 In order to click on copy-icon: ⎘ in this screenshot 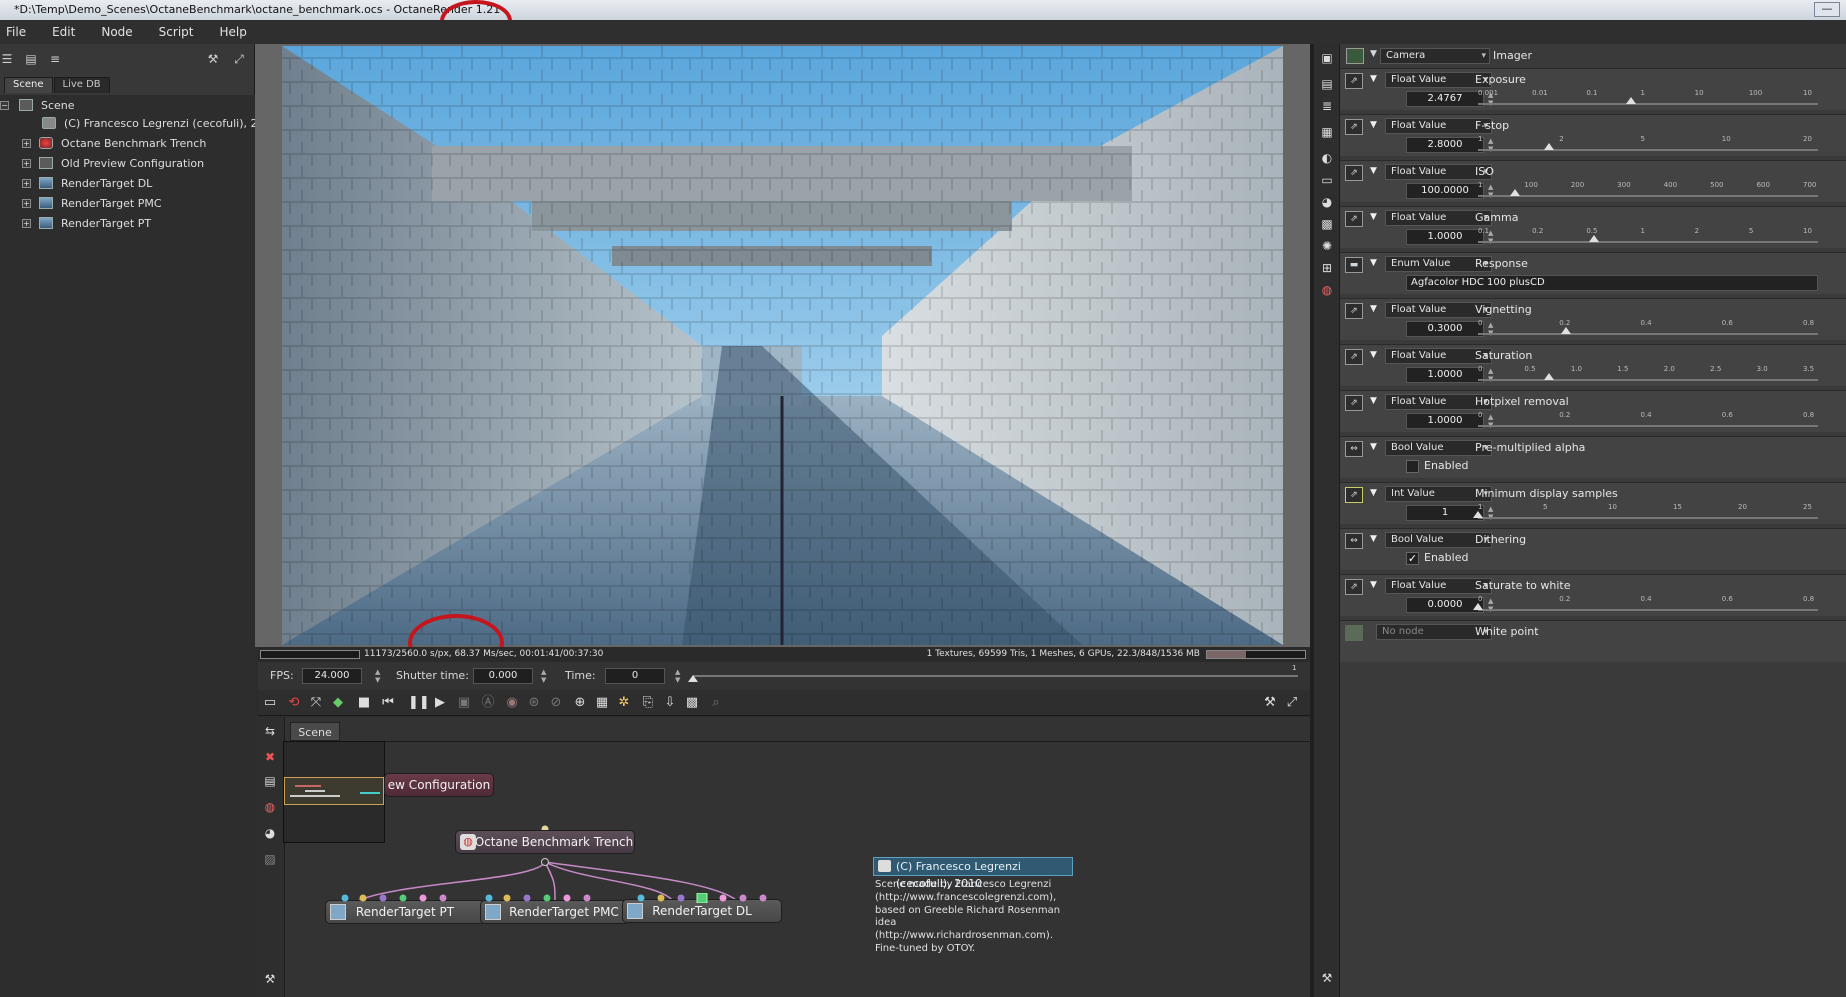, I will do `click(648, 703)`.